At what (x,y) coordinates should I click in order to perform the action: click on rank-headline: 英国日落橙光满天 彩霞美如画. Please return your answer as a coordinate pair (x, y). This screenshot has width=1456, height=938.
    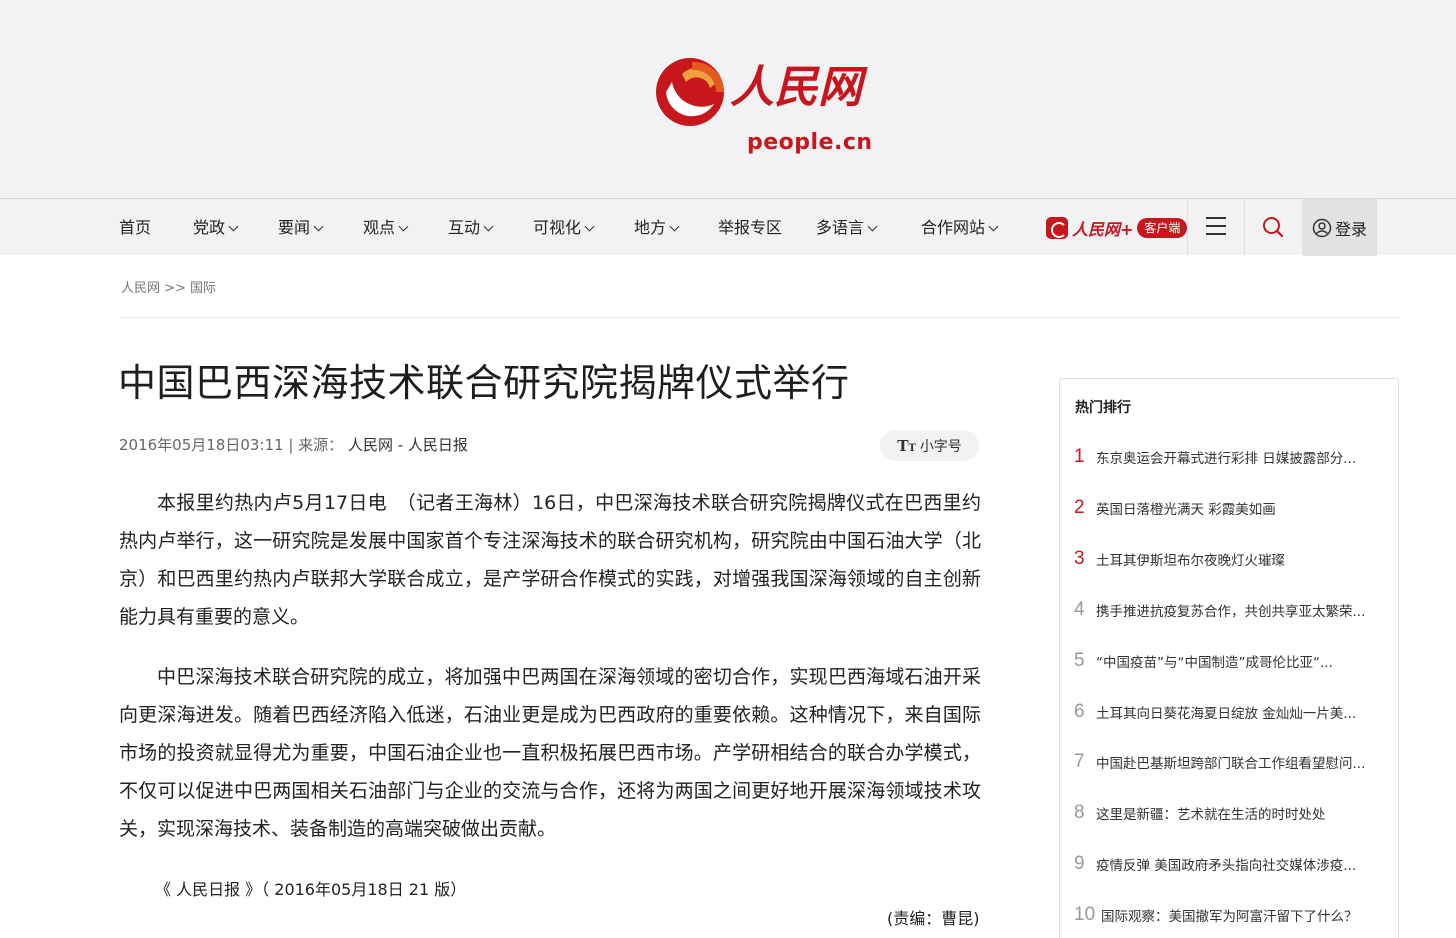
    Looking at the image, I should click on (1186, 510).